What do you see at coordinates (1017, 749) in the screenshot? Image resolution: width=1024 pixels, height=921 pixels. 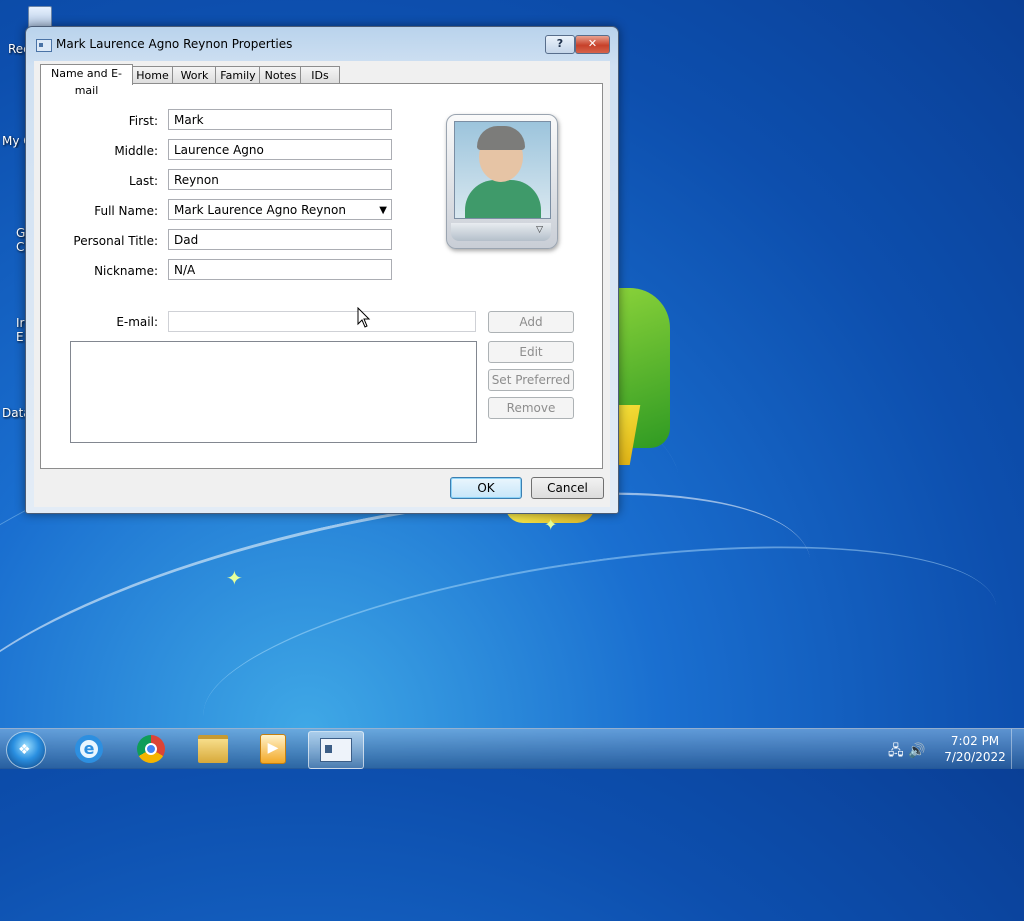 I see `show-desktop-button` at bounding box center [1017, 749].